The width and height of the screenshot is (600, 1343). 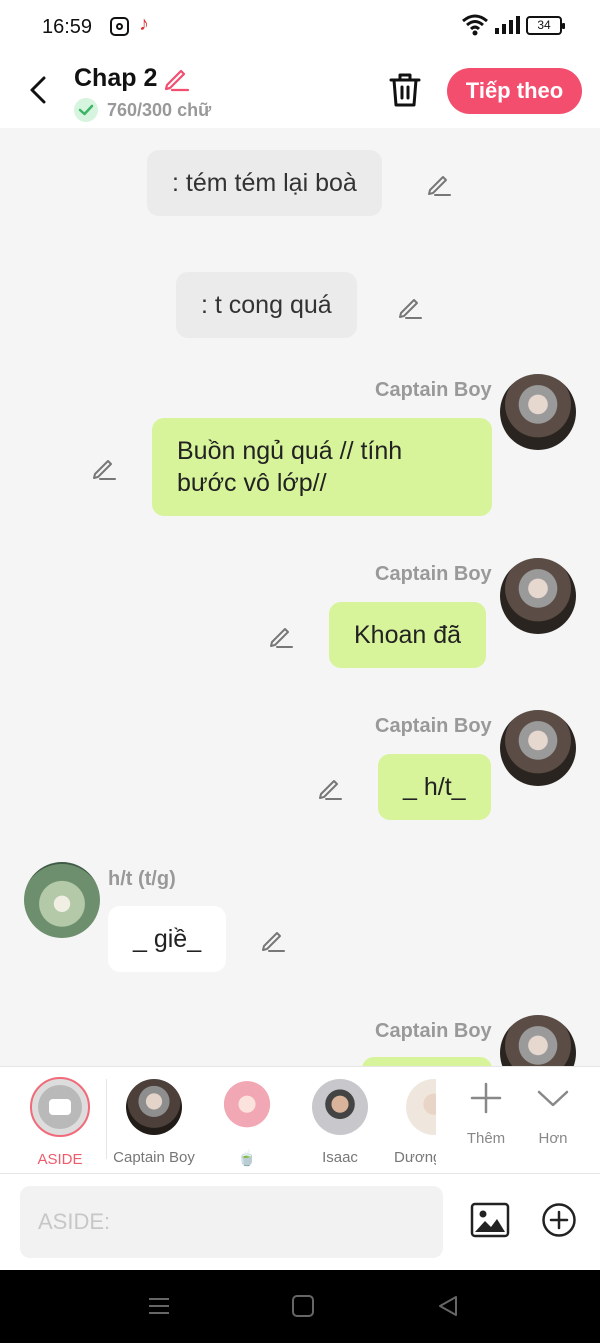 I want to click on instagram-icon, so click(x=119, y=26).